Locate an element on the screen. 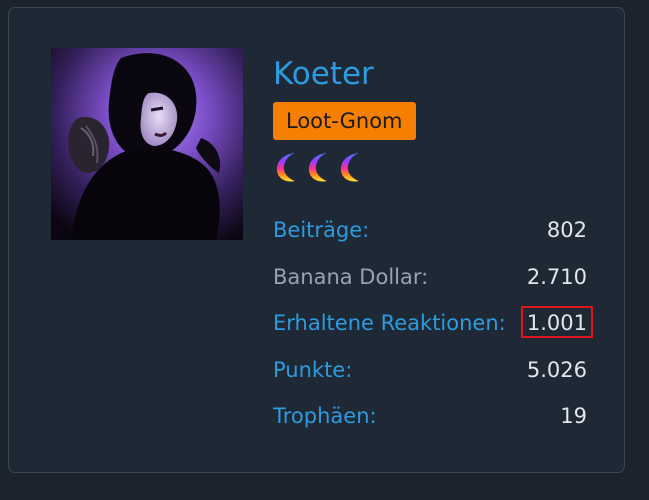  stat-row-banana-dollar: Banana Dollar: 2.710 is located at coordinates (431, 278).